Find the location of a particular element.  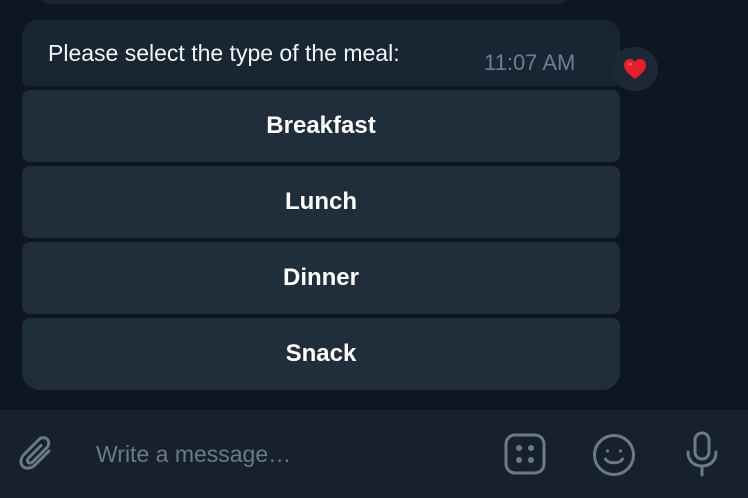

microphone-icon is located at coordinates (702, 454).